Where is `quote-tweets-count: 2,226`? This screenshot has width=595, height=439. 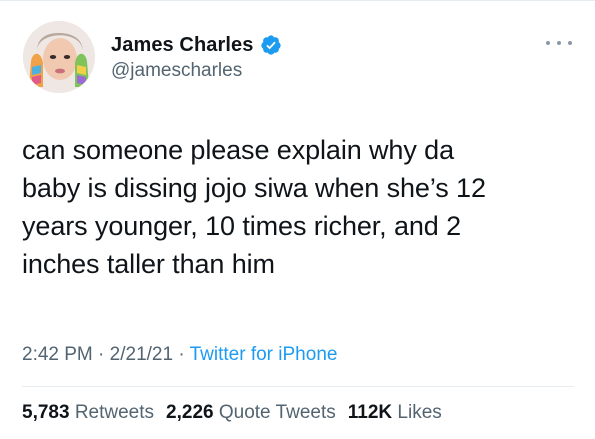
quote-tweets-count: 2,226 is located at coordinates (190, 412).